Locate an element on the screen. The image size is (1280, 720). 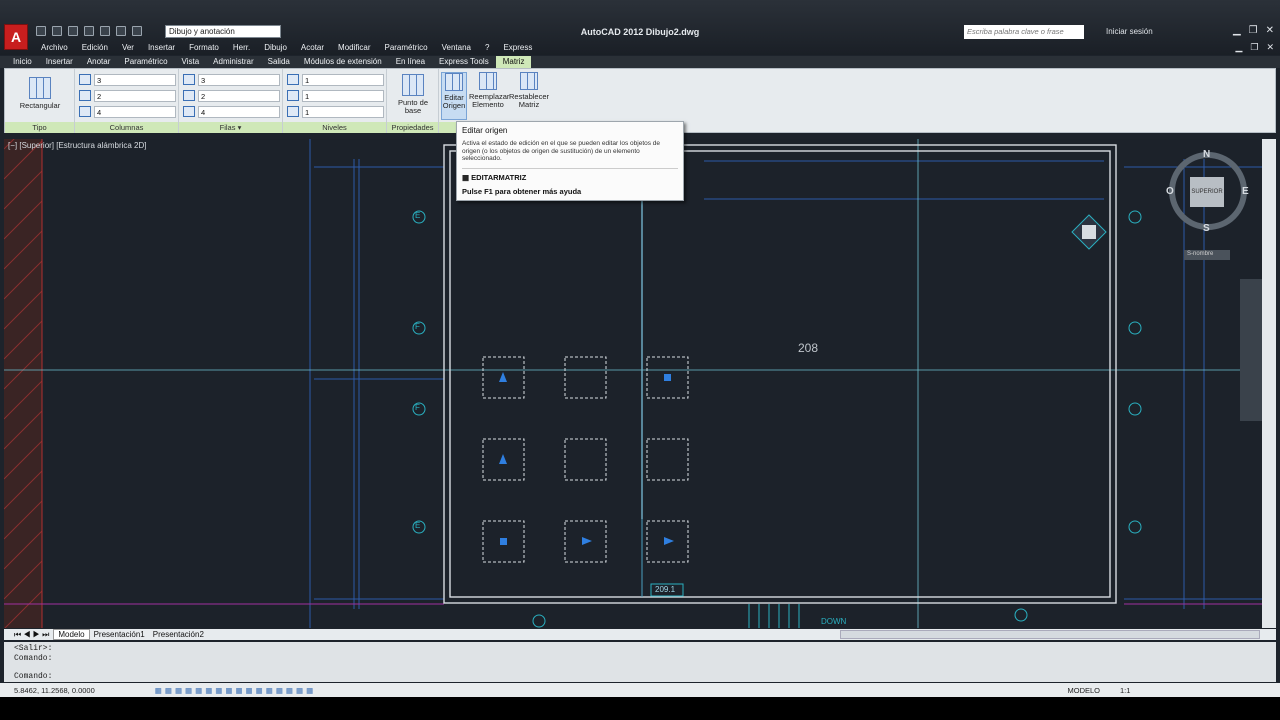
screen-bottom is located at coordinates (640, 708).